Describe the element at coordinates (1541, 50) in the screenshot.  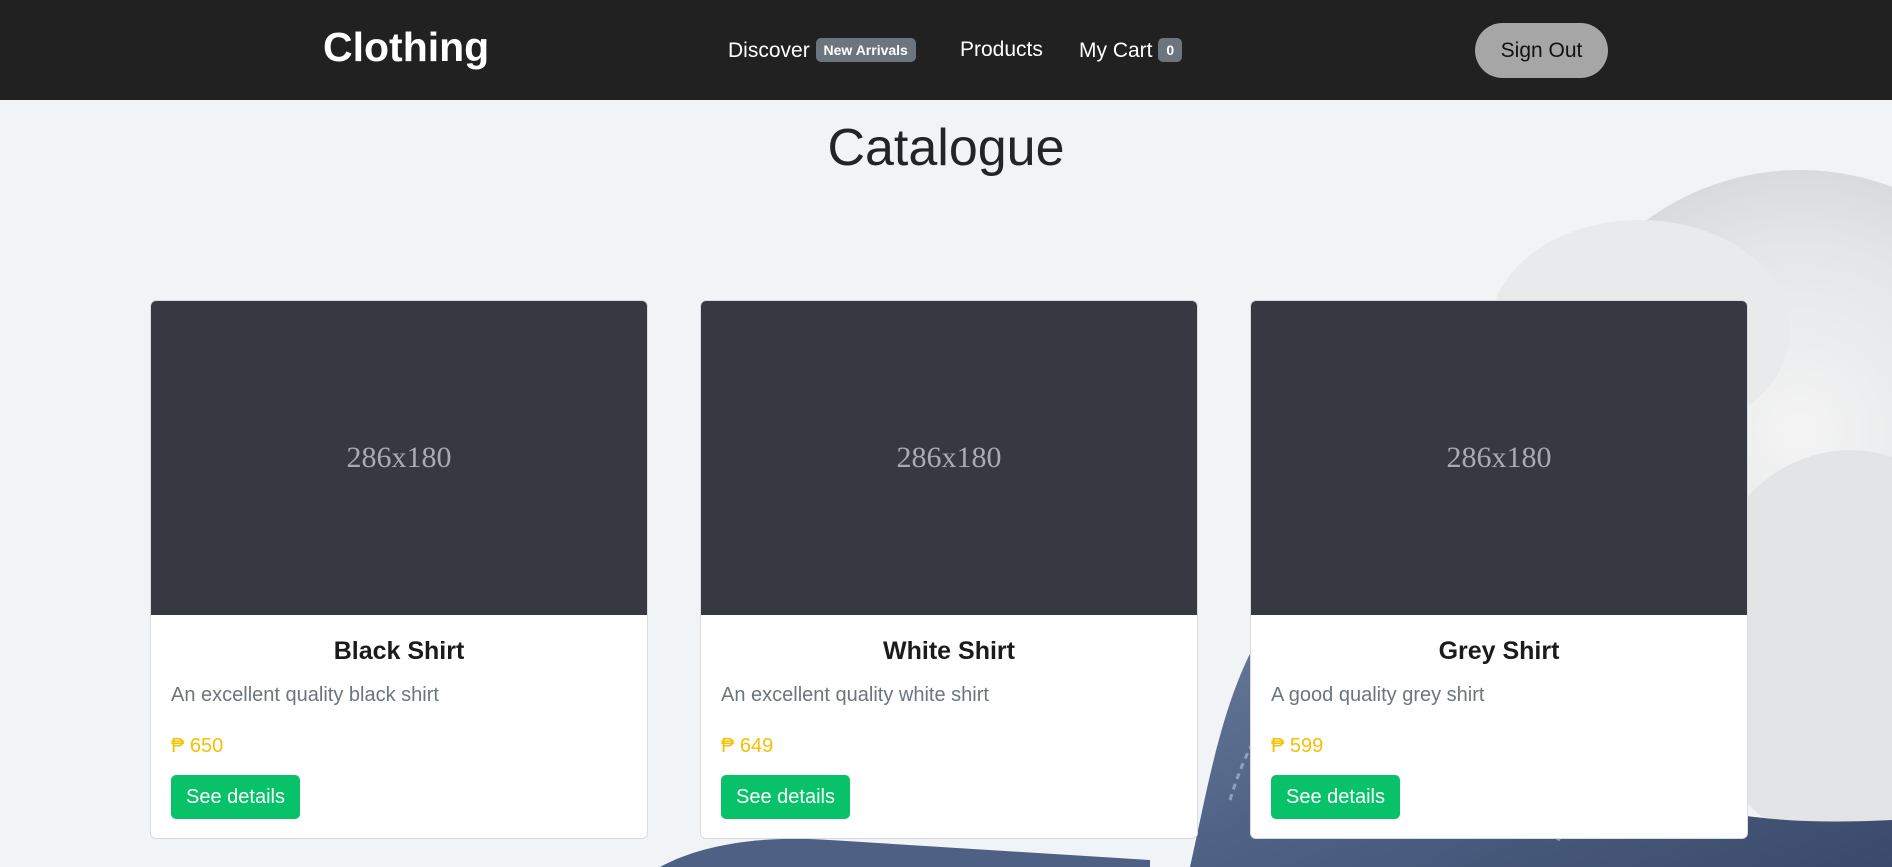
I see `sign-out-button: Sign Out` at that location.